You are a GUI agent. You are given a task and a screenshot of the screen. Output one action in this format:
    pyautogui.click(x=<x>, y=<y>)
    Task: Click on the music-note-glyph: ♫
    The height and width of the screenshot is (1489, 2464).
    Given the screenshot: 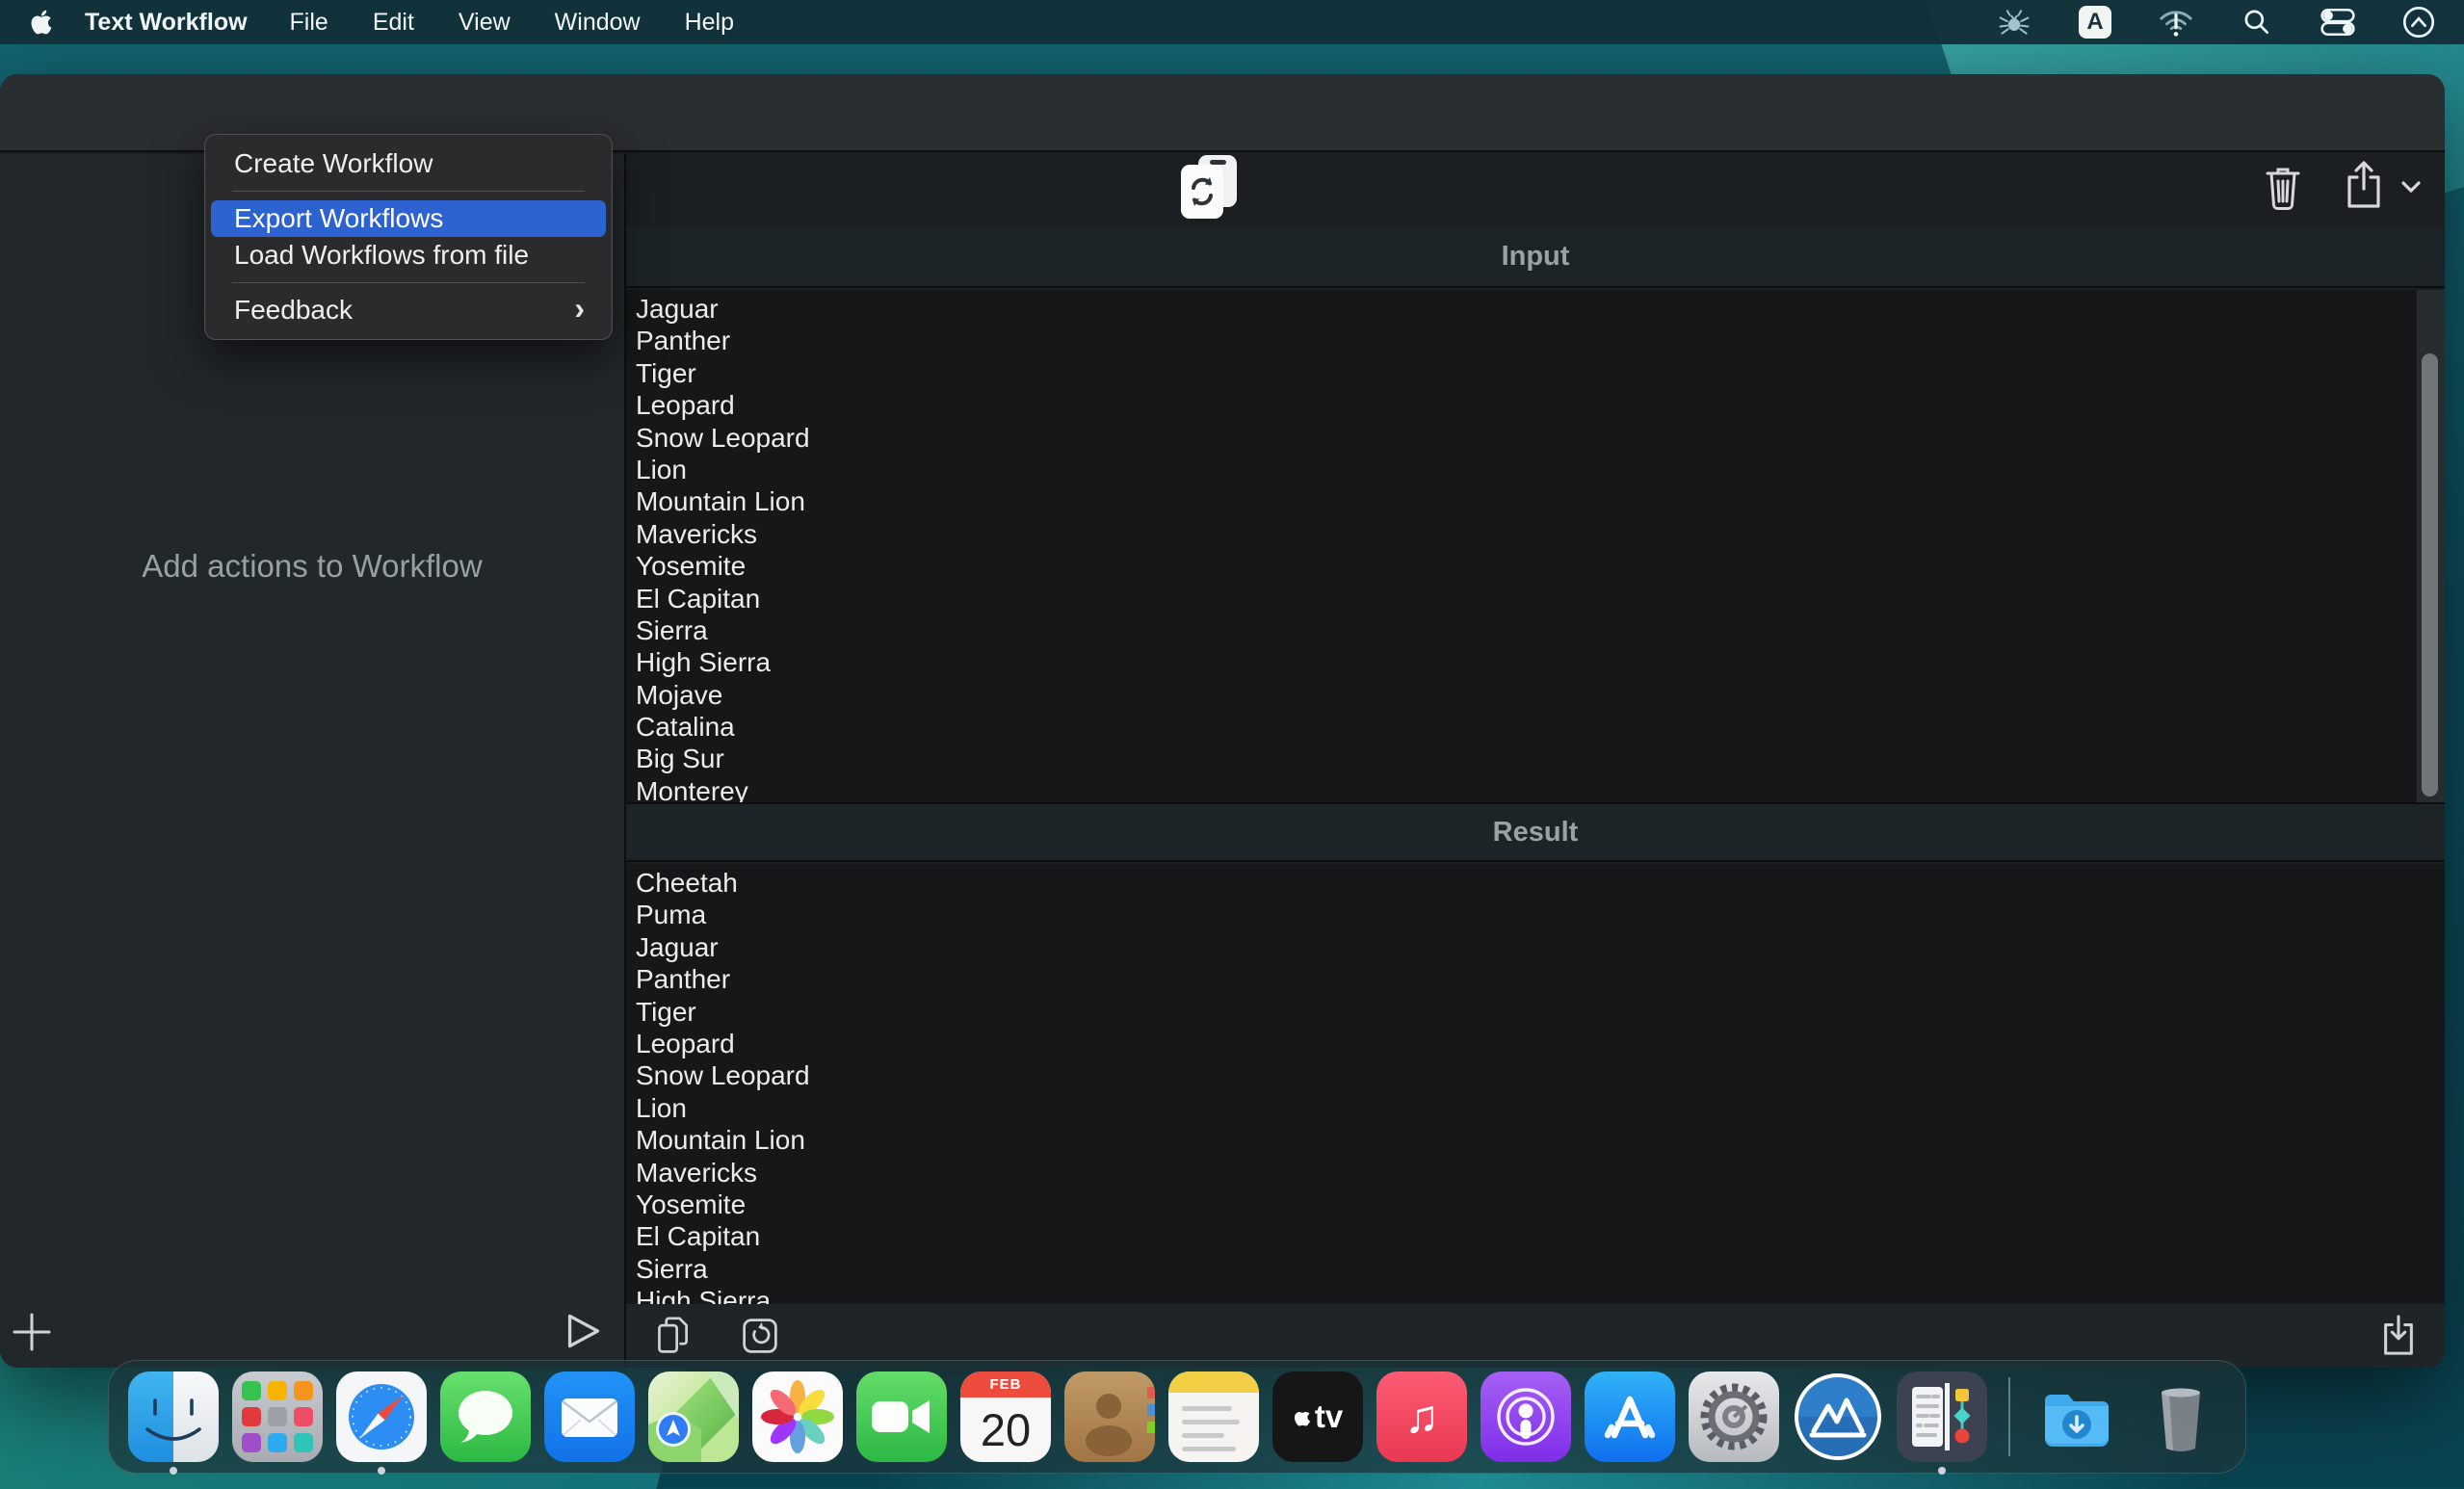 What is the action you would take?
    pyautogui.click(x=1421, y=1417)
    